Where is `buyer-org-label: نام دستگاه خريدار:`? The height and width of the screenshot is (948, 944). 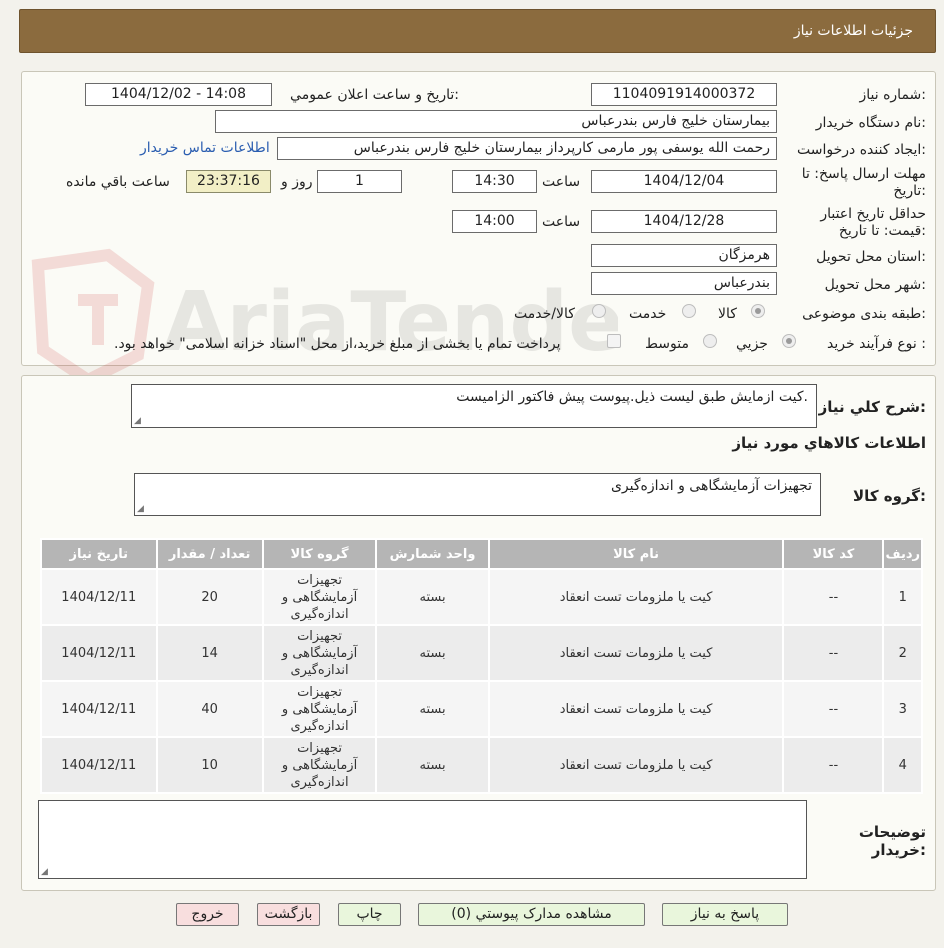 buyer-org-label: نام دستگاه خريدار: is located at coordinates (870, 123).